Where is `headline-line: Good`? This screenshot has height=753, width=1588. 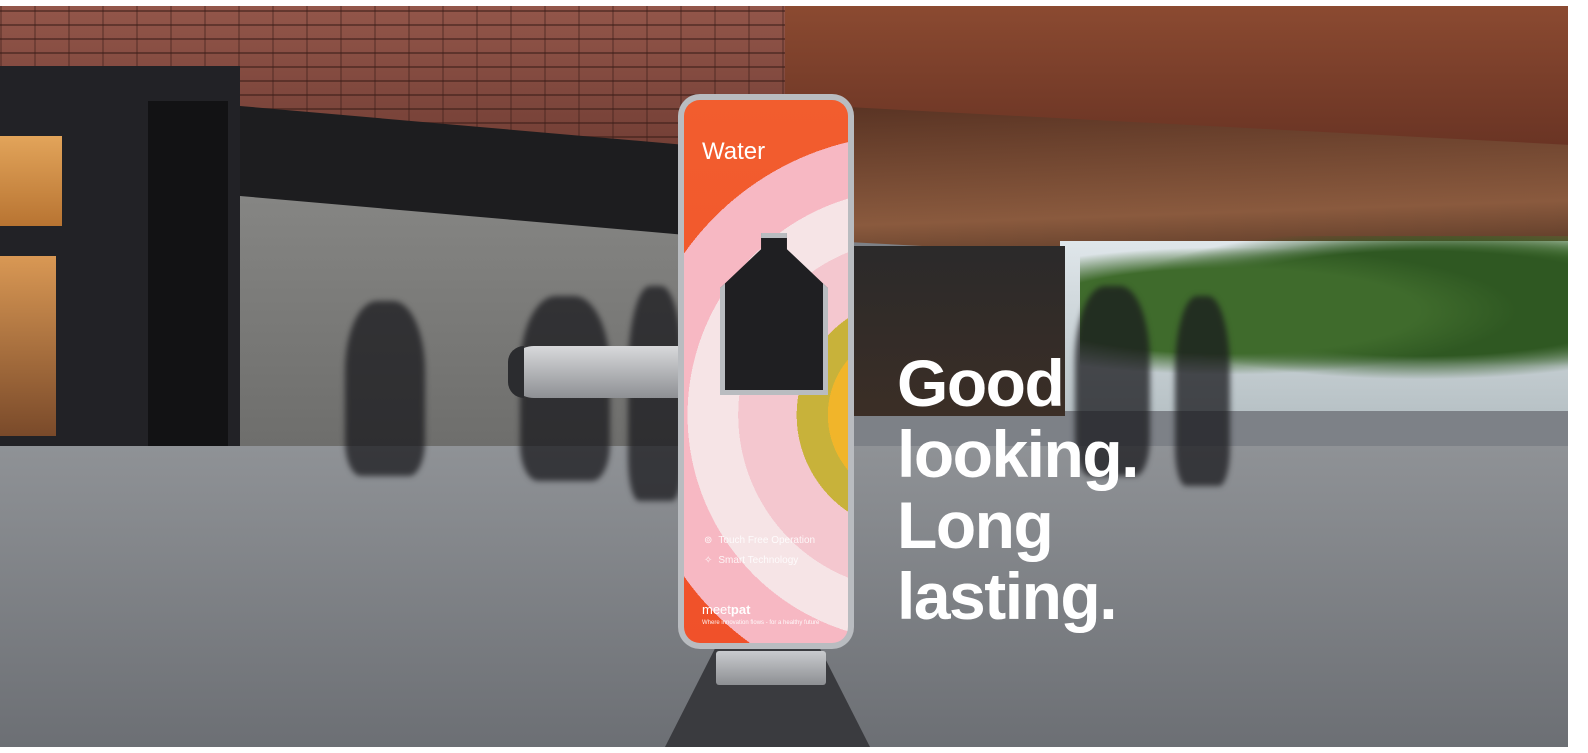 headline-line: Good is located at coordinates (981, 383).